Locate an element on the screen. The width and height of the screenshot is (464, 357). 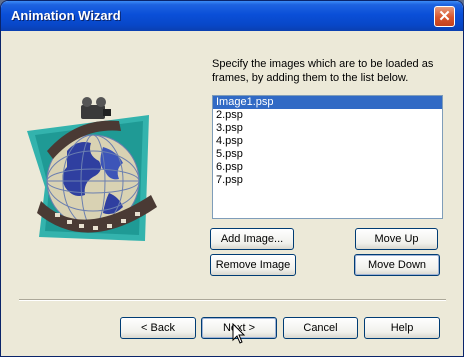
mouse-cursor-icon is located at coordinates (239, 333).